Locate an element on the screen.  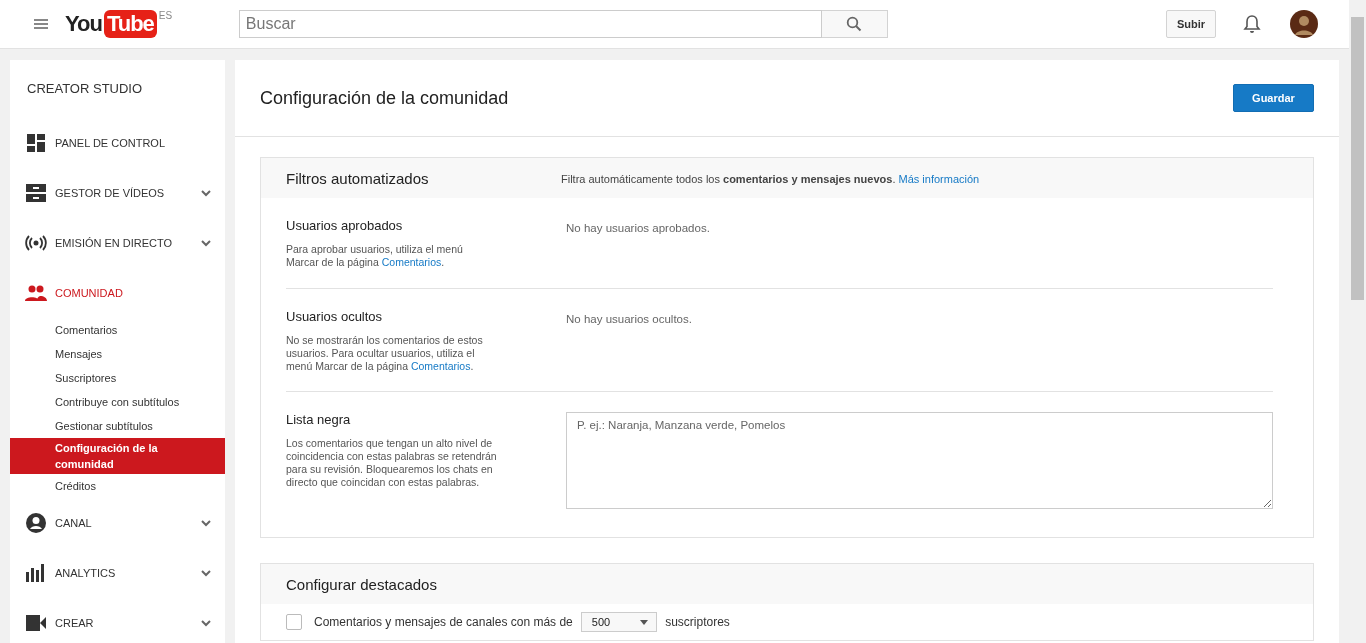
sidebar-item: GESTOR DE VÍDEOS is located at coordinates (117, 193).